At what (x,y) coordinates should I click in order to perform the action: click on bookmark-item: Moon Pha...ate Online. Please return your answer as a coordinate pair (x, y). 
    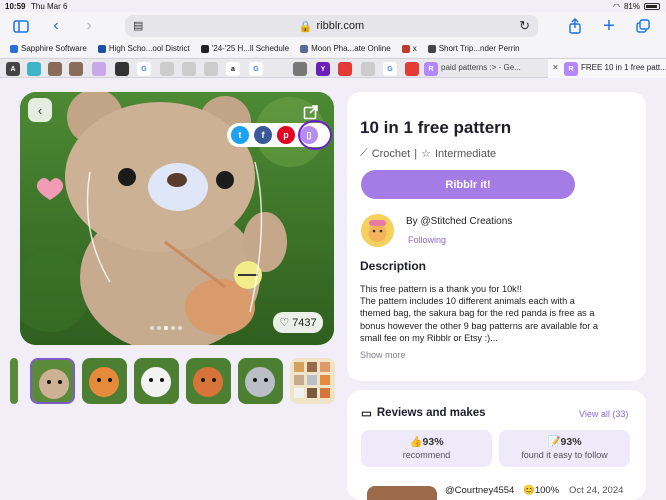
    Looking at the image, I should click on (345, 48).